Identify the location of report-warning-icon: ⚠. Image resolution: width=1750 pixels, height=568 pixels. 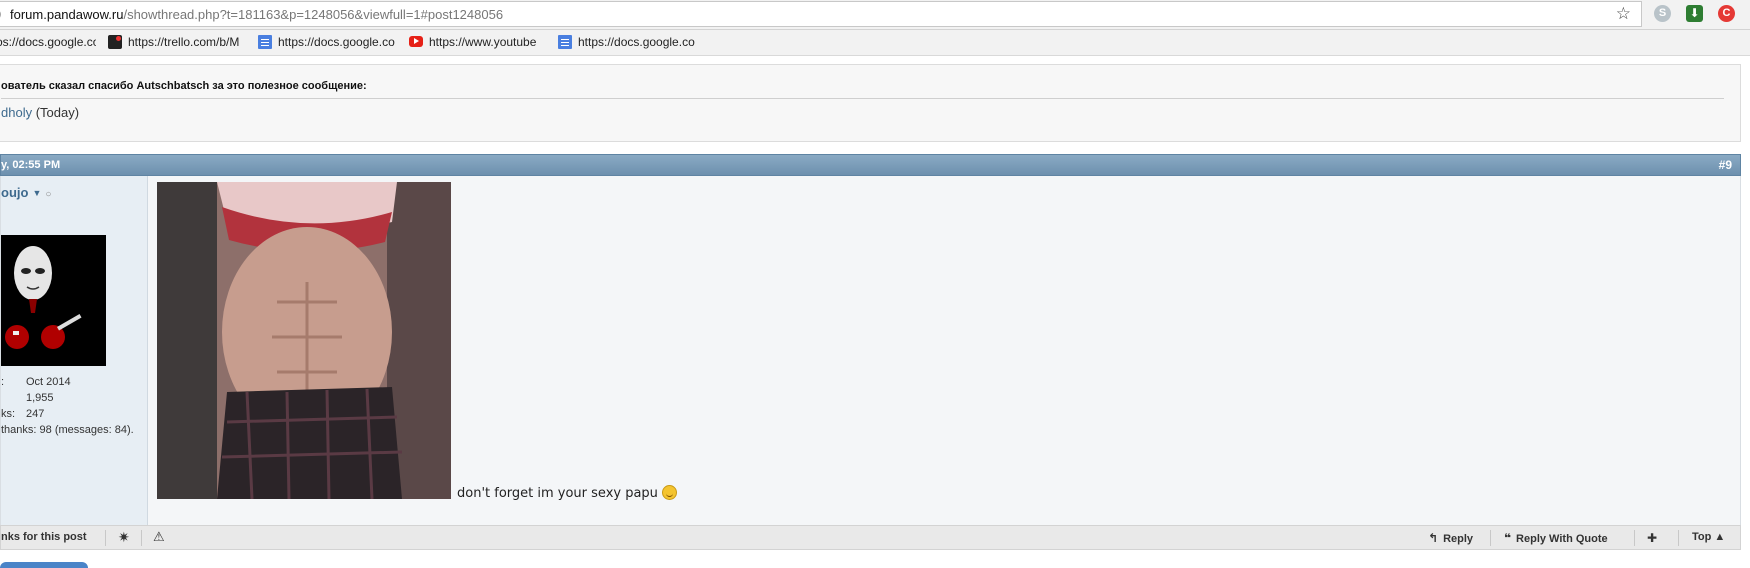
(159, 537).